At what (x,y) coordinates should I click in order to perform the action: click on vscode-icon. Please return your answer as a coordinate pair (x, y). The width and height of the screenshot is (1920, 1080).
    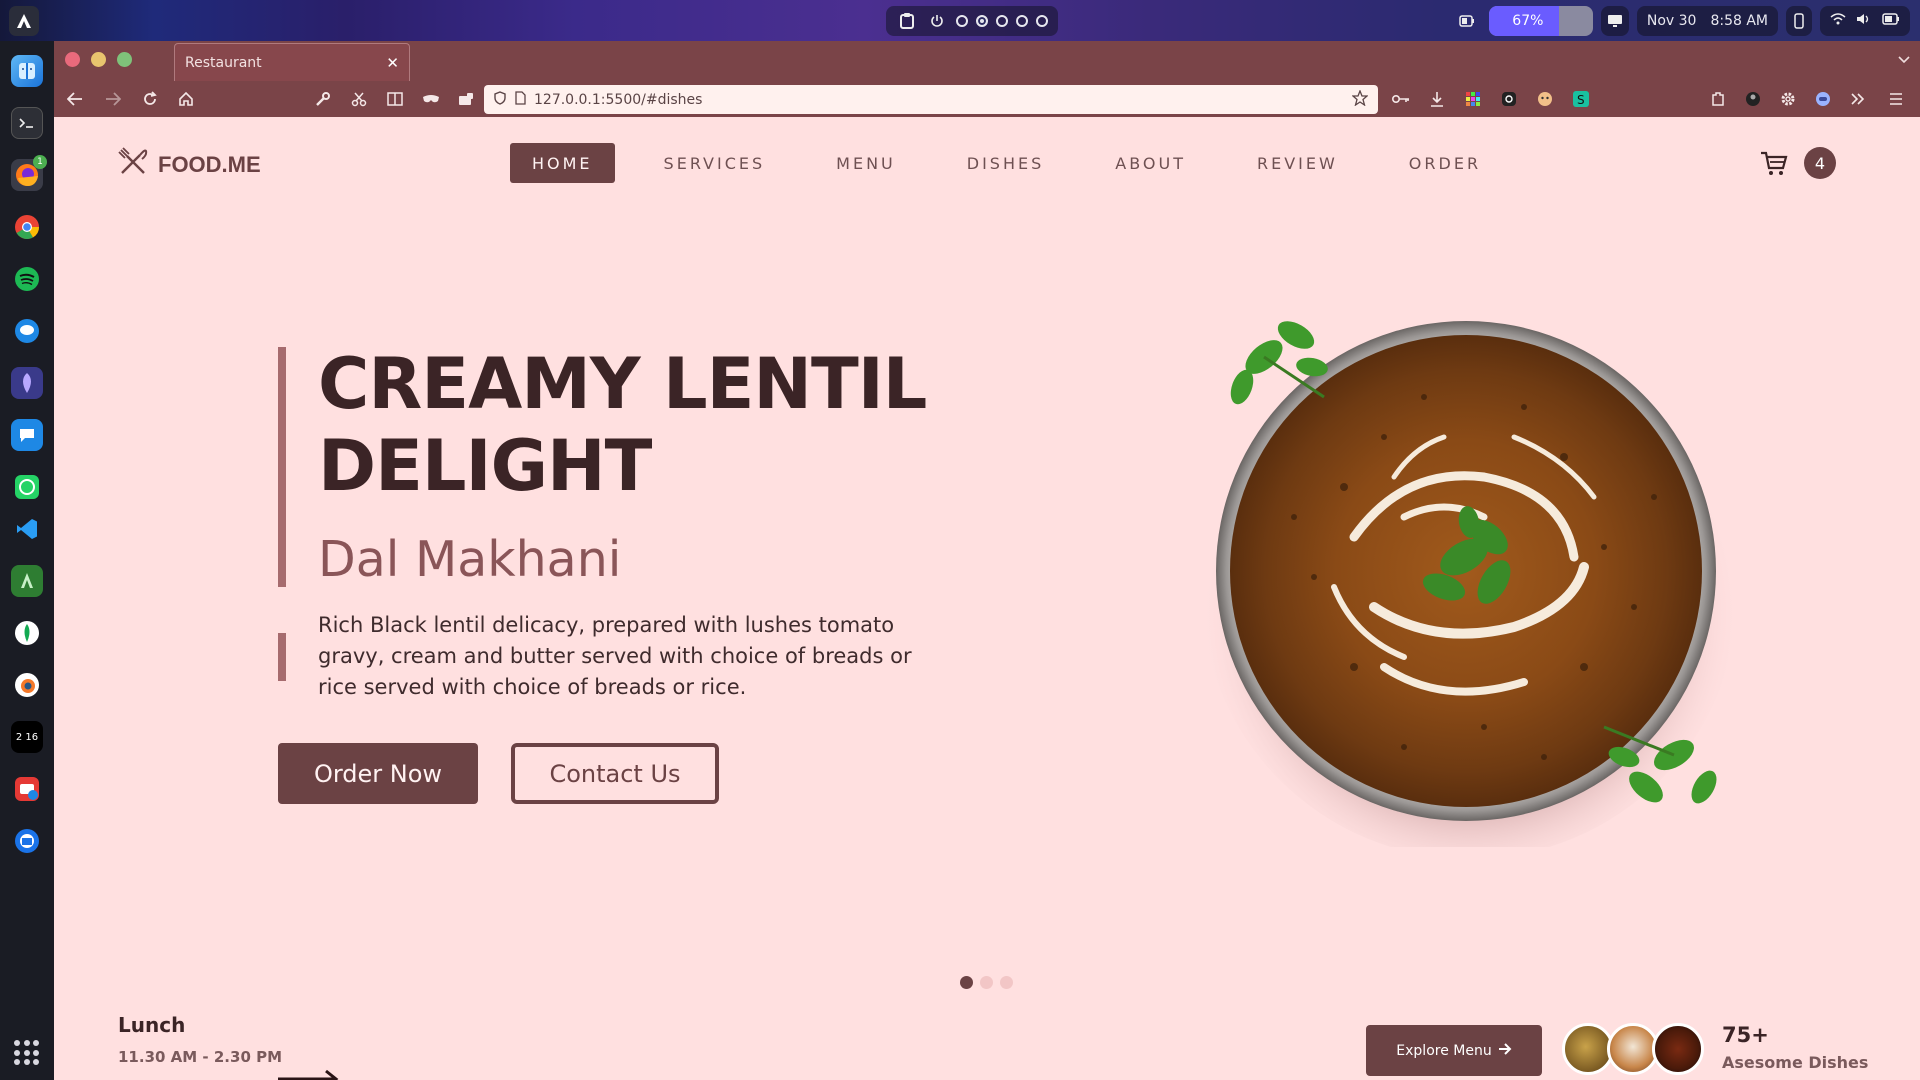
    Looking at the image, I should click on (27, 529).